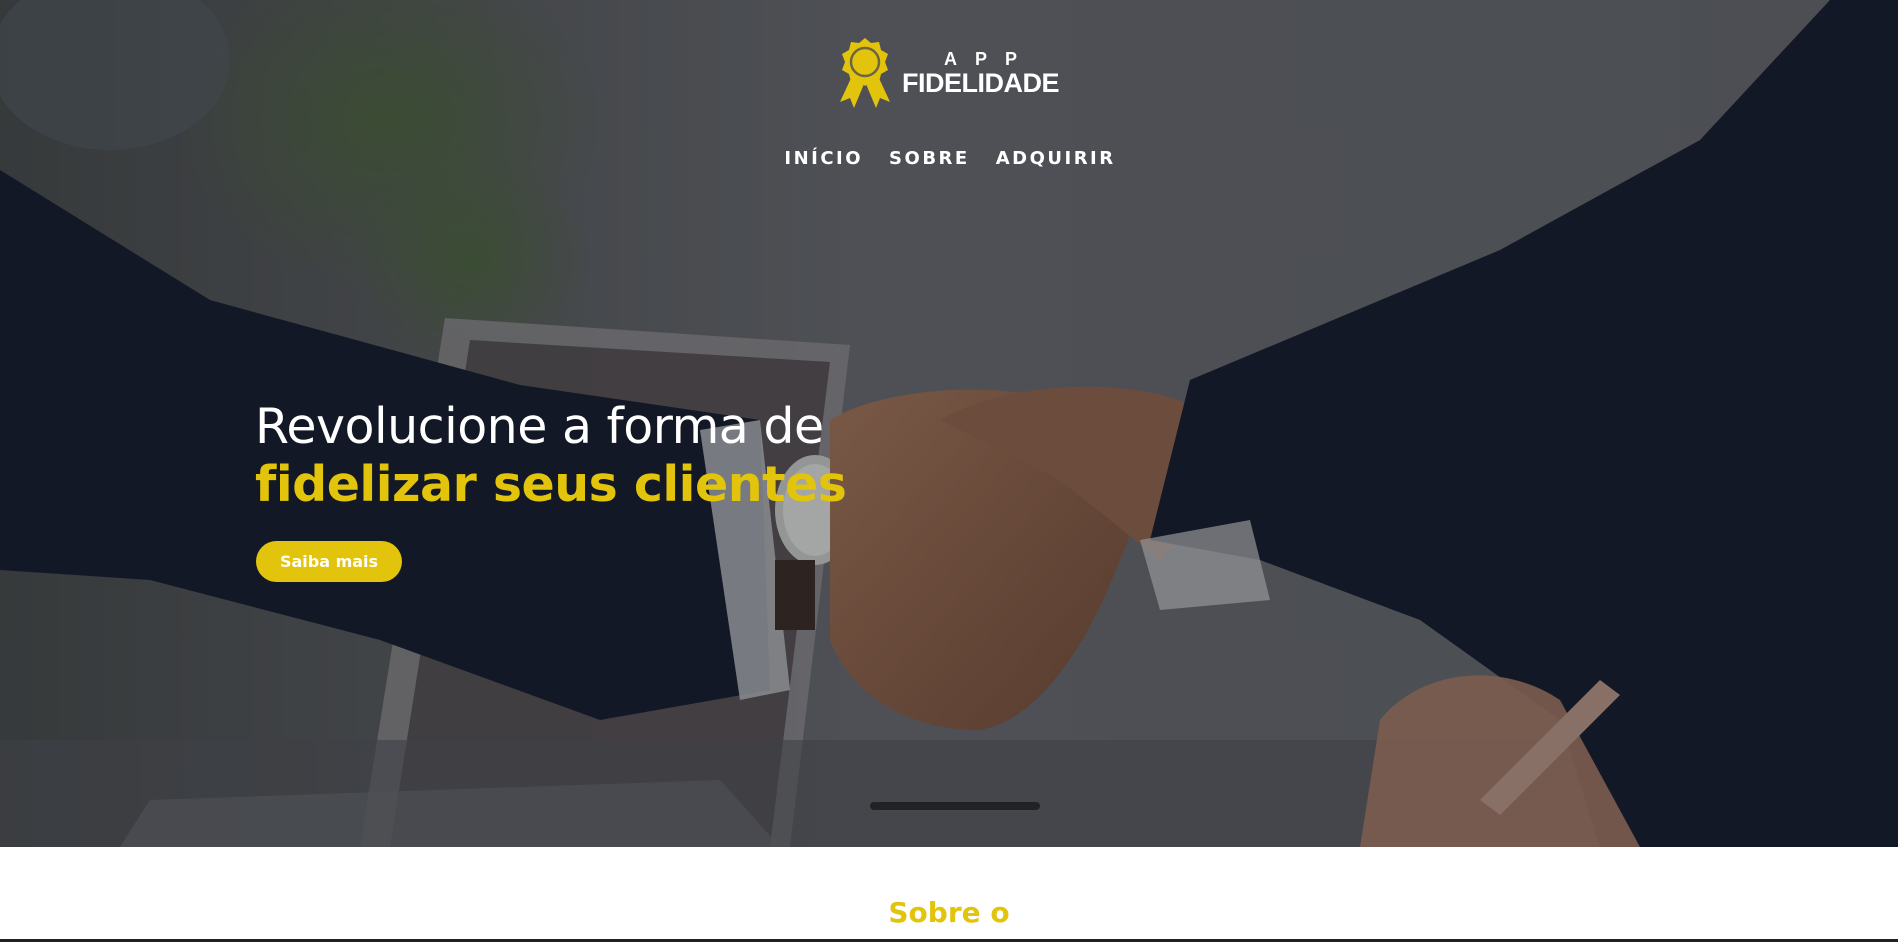 Image resolution: width=1898 pixels, height=942 pixels. I want to click on nav-item-sobre: SOBRE, so click(928, 158).